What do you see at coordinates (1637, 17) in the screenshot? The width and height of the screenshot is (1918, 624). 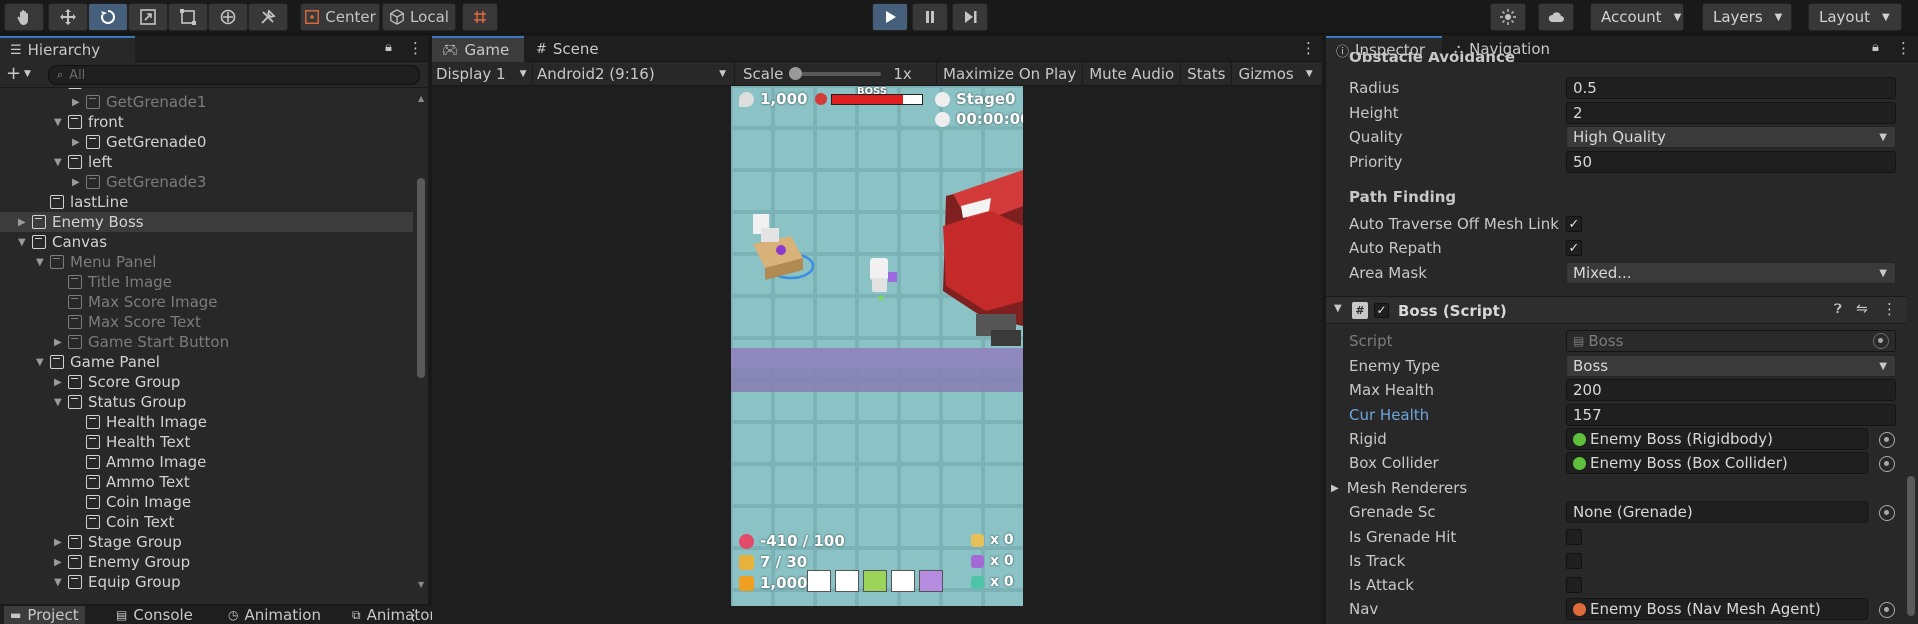 I see `account-dropdown: Account ▼` at bounding box center [1637, 17].